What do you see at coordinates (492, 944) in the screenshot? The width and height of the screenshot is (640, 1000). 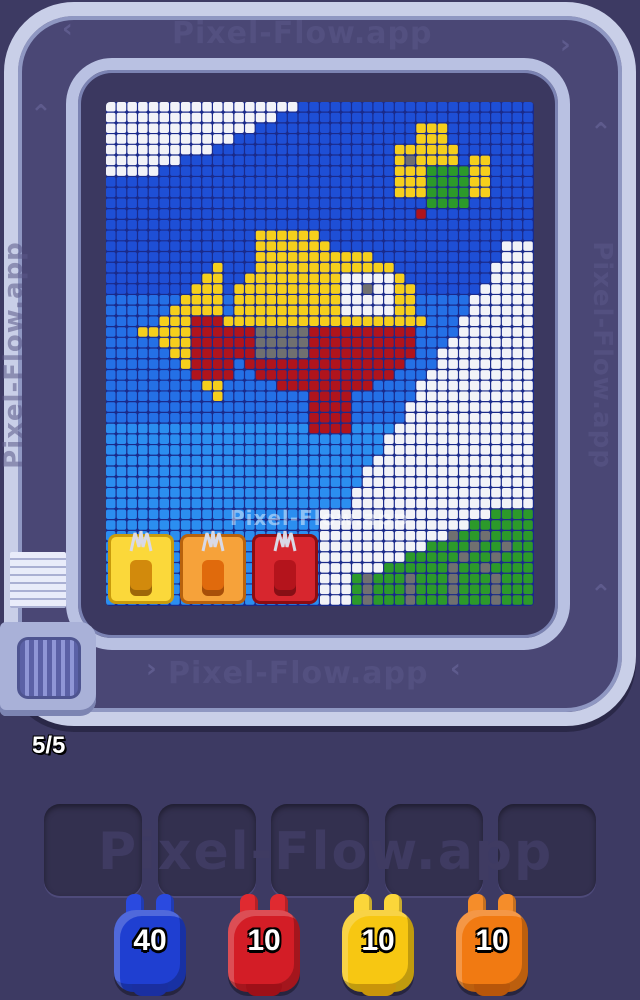 I see `piece-orange: 10` at bounding box center [492, 944].